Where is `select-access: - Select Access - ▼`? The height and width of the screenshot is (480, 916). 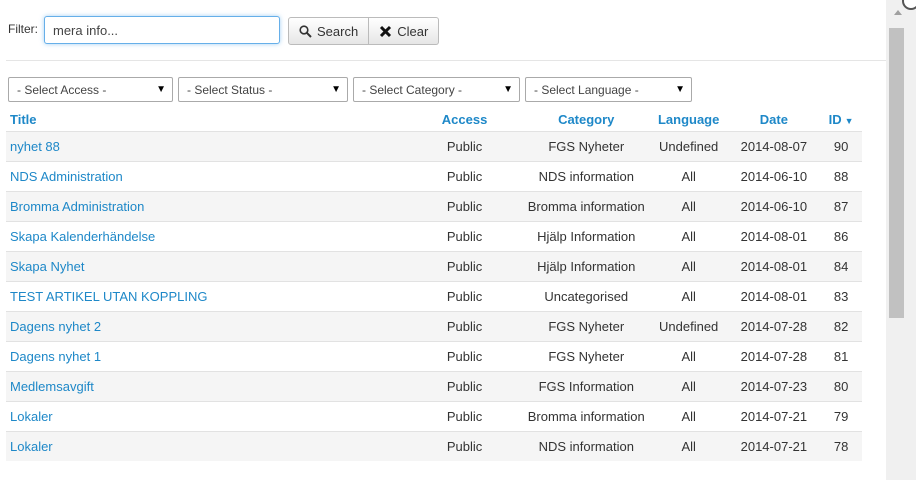
select-access: - Select Access - ▼ is located at coordinates (90, 89).